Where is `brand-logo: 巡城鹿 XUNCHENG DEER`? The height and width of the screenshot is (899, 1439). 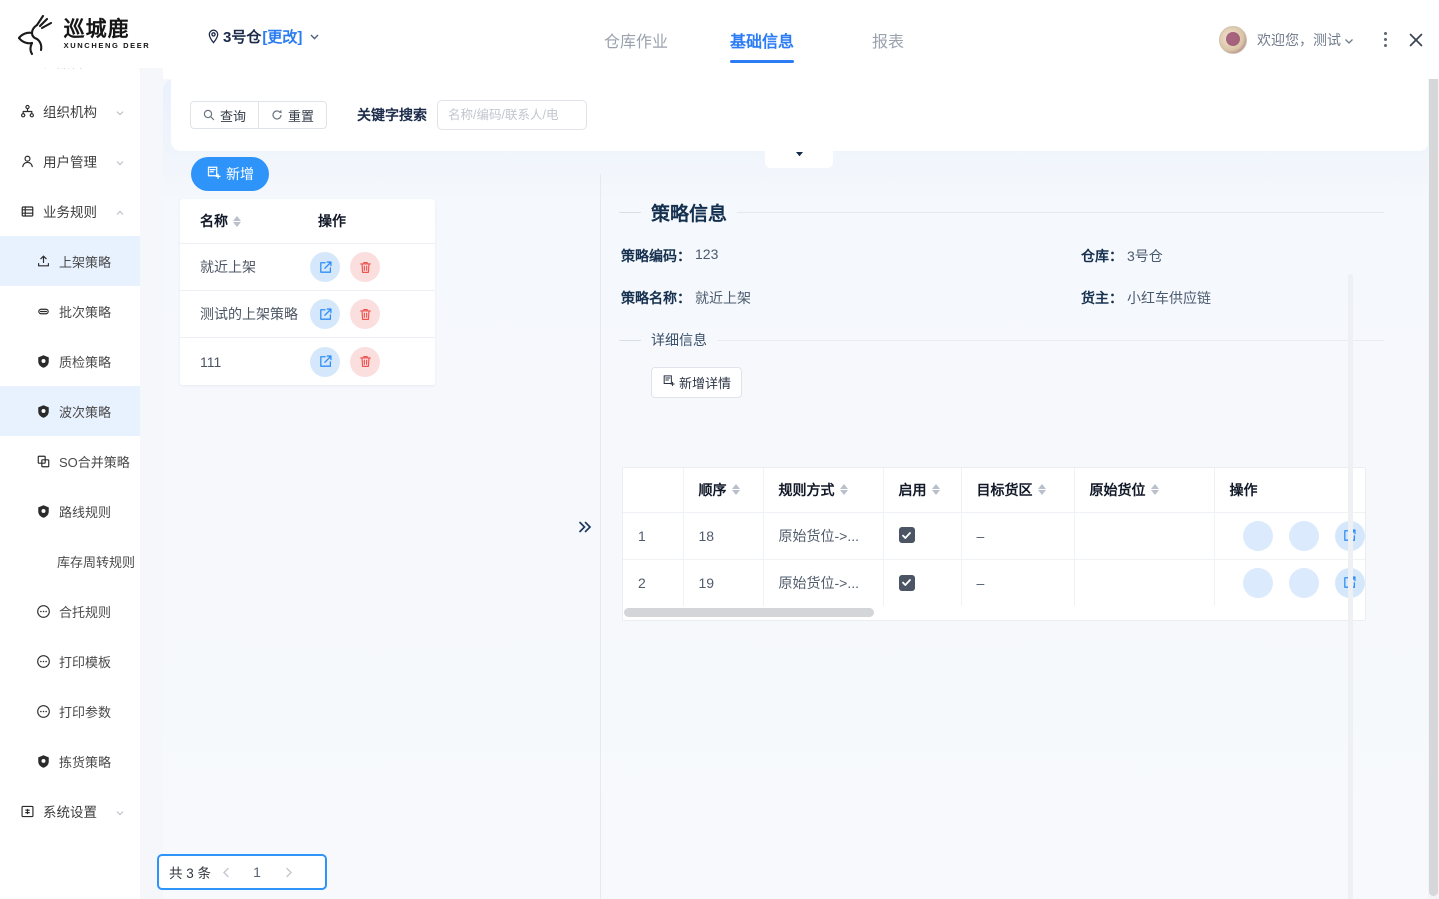
brand-logo: 巡城鹿 XUNCHENG DEER is located at coordinates (81, 34).